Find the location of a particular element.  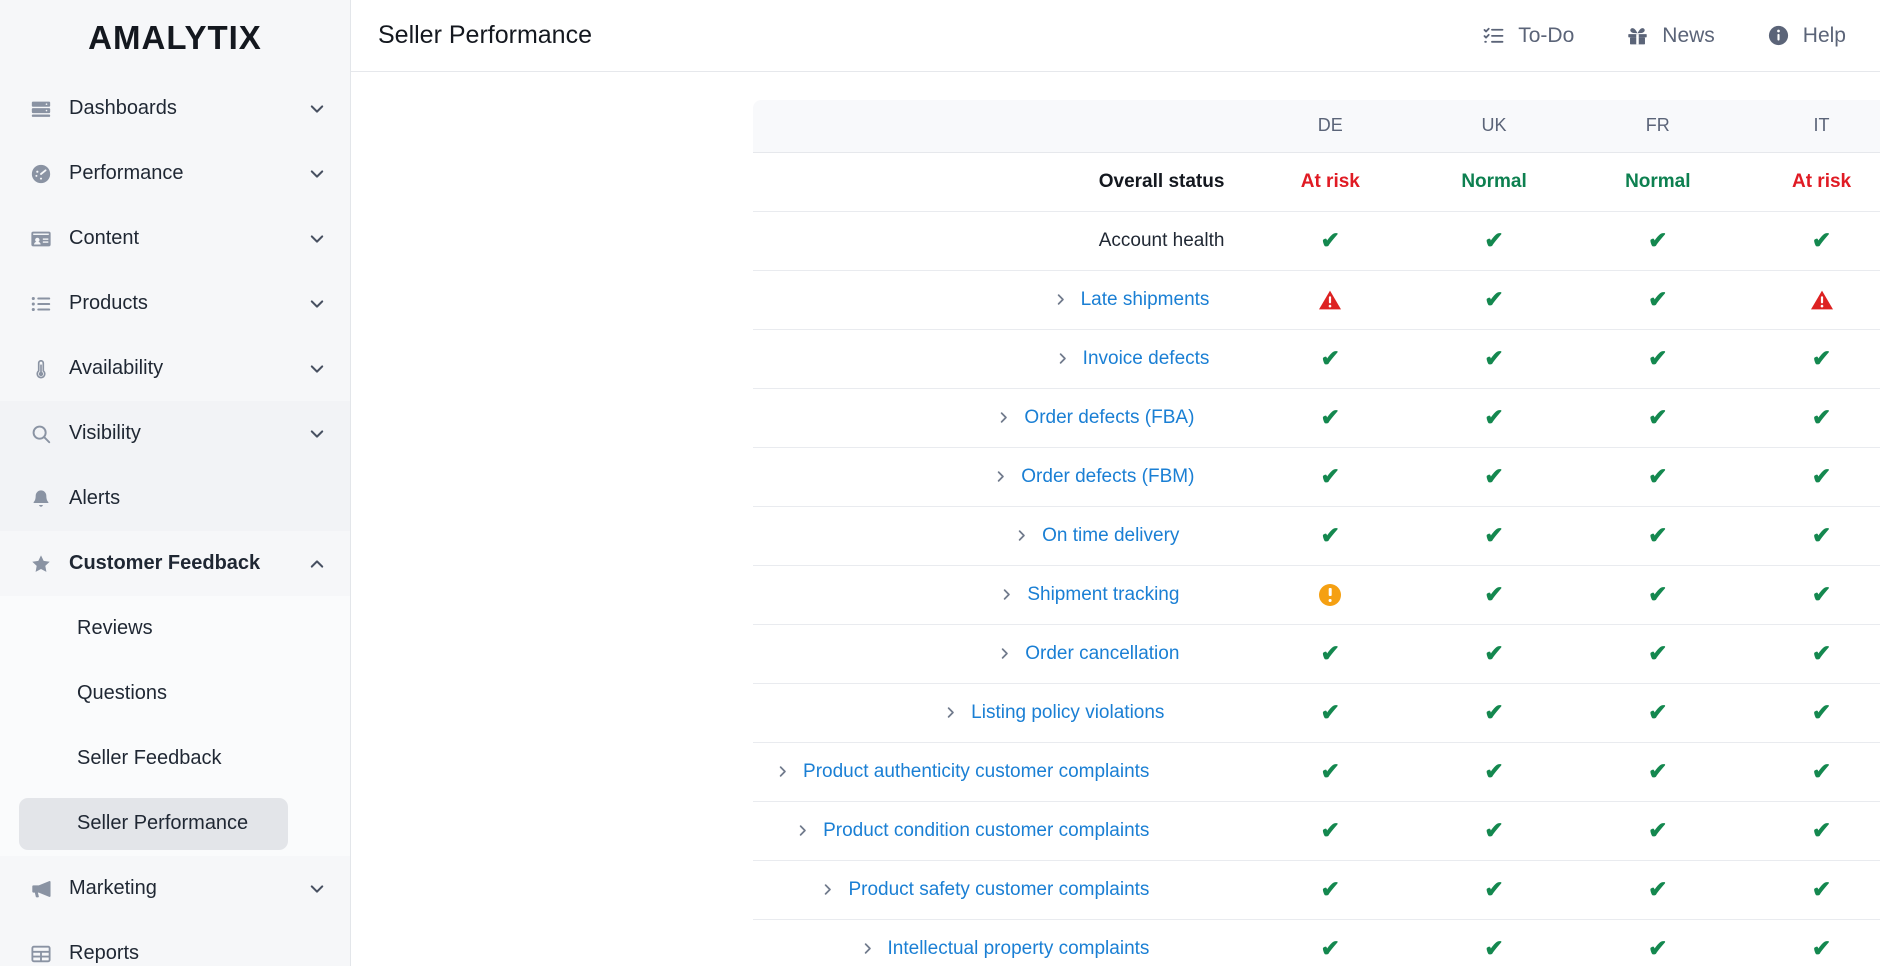

topnav-item-help: Help is located at coordinates (1806, 36).